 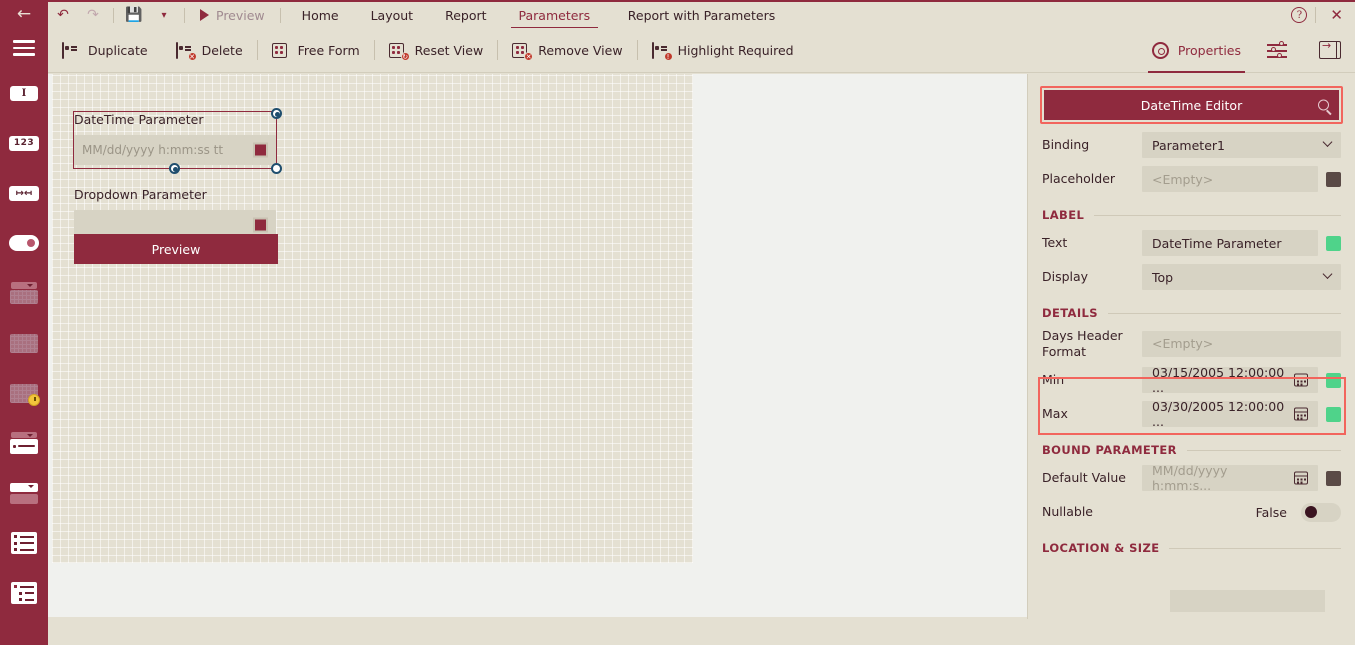 What do you see at coordinates (580, 50) in the screenshot?
I see `button-label: Remove View` at bounding box center [580, 50].